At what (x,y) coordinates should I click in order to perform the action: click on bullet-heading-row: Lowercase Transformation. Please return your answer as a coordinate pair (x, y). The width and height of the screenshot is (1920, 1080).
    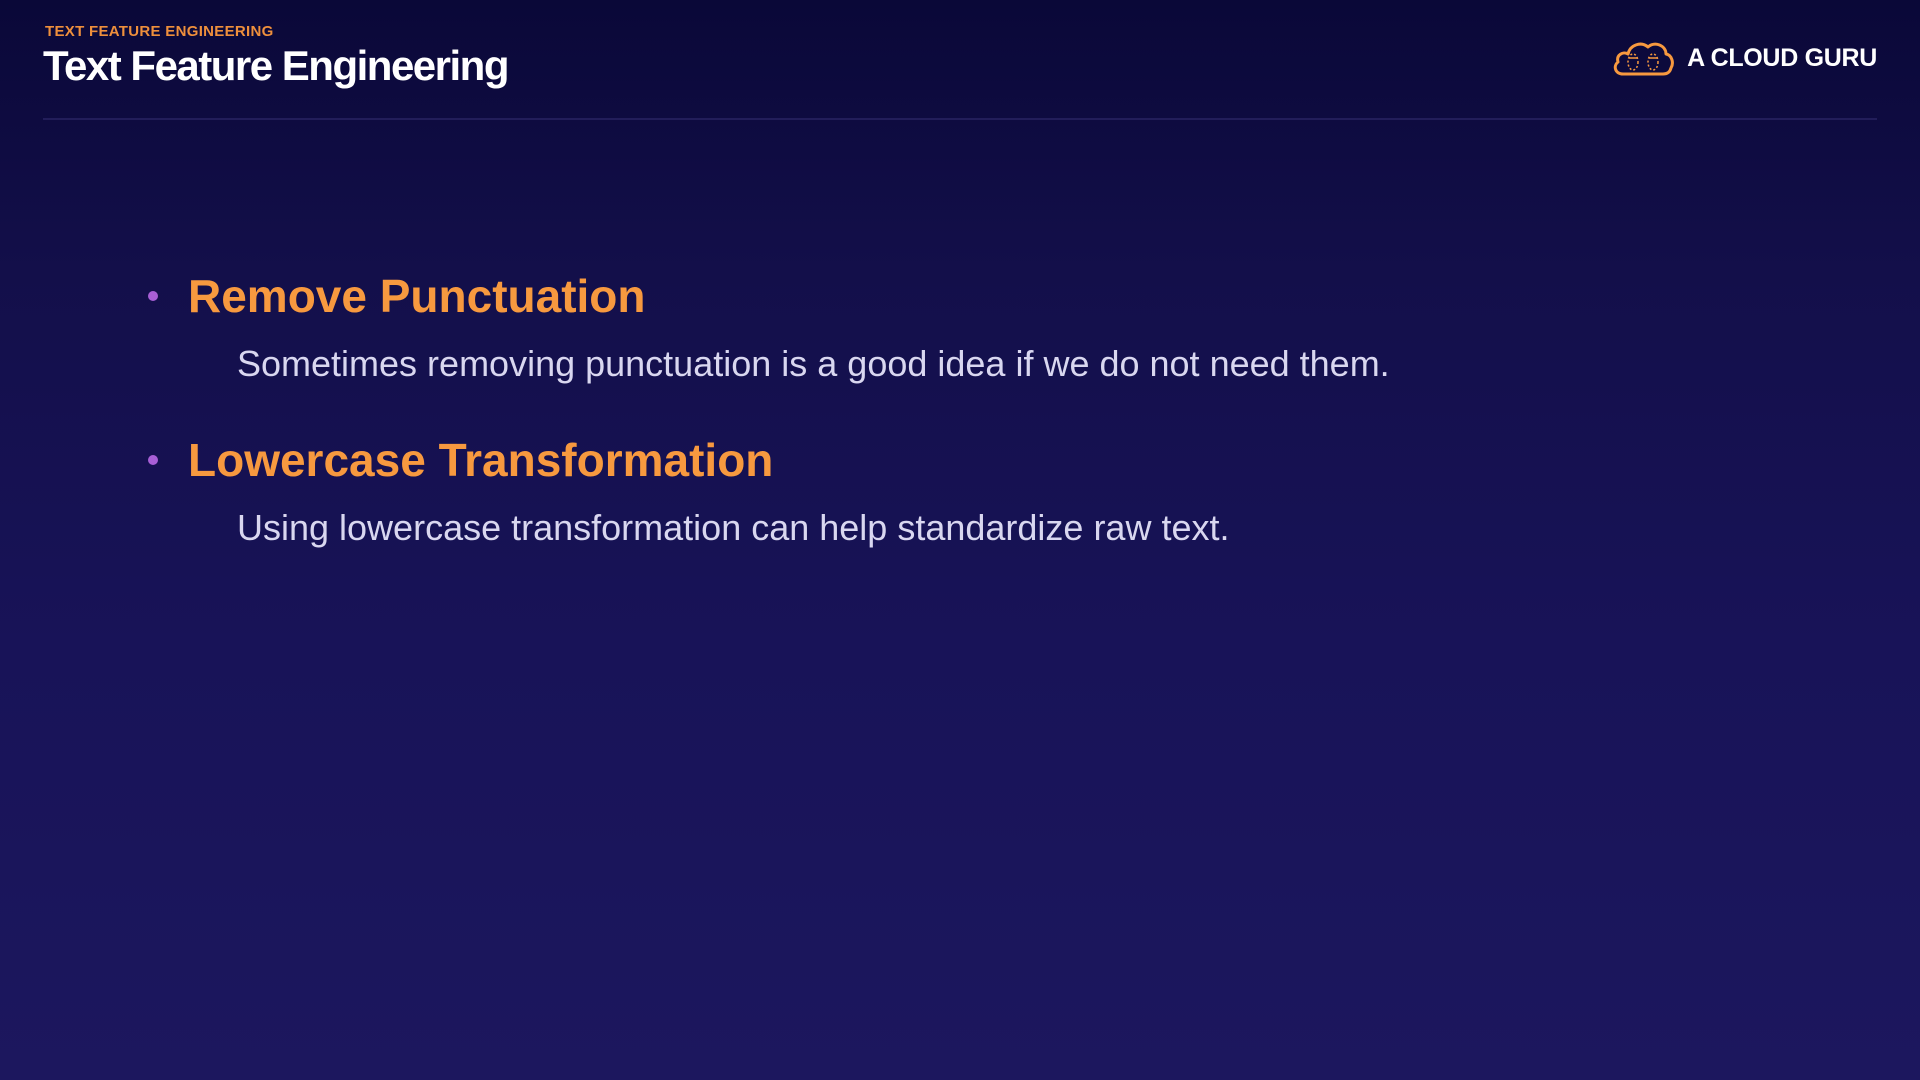
    Looking at the image, I should click on (948, 460).